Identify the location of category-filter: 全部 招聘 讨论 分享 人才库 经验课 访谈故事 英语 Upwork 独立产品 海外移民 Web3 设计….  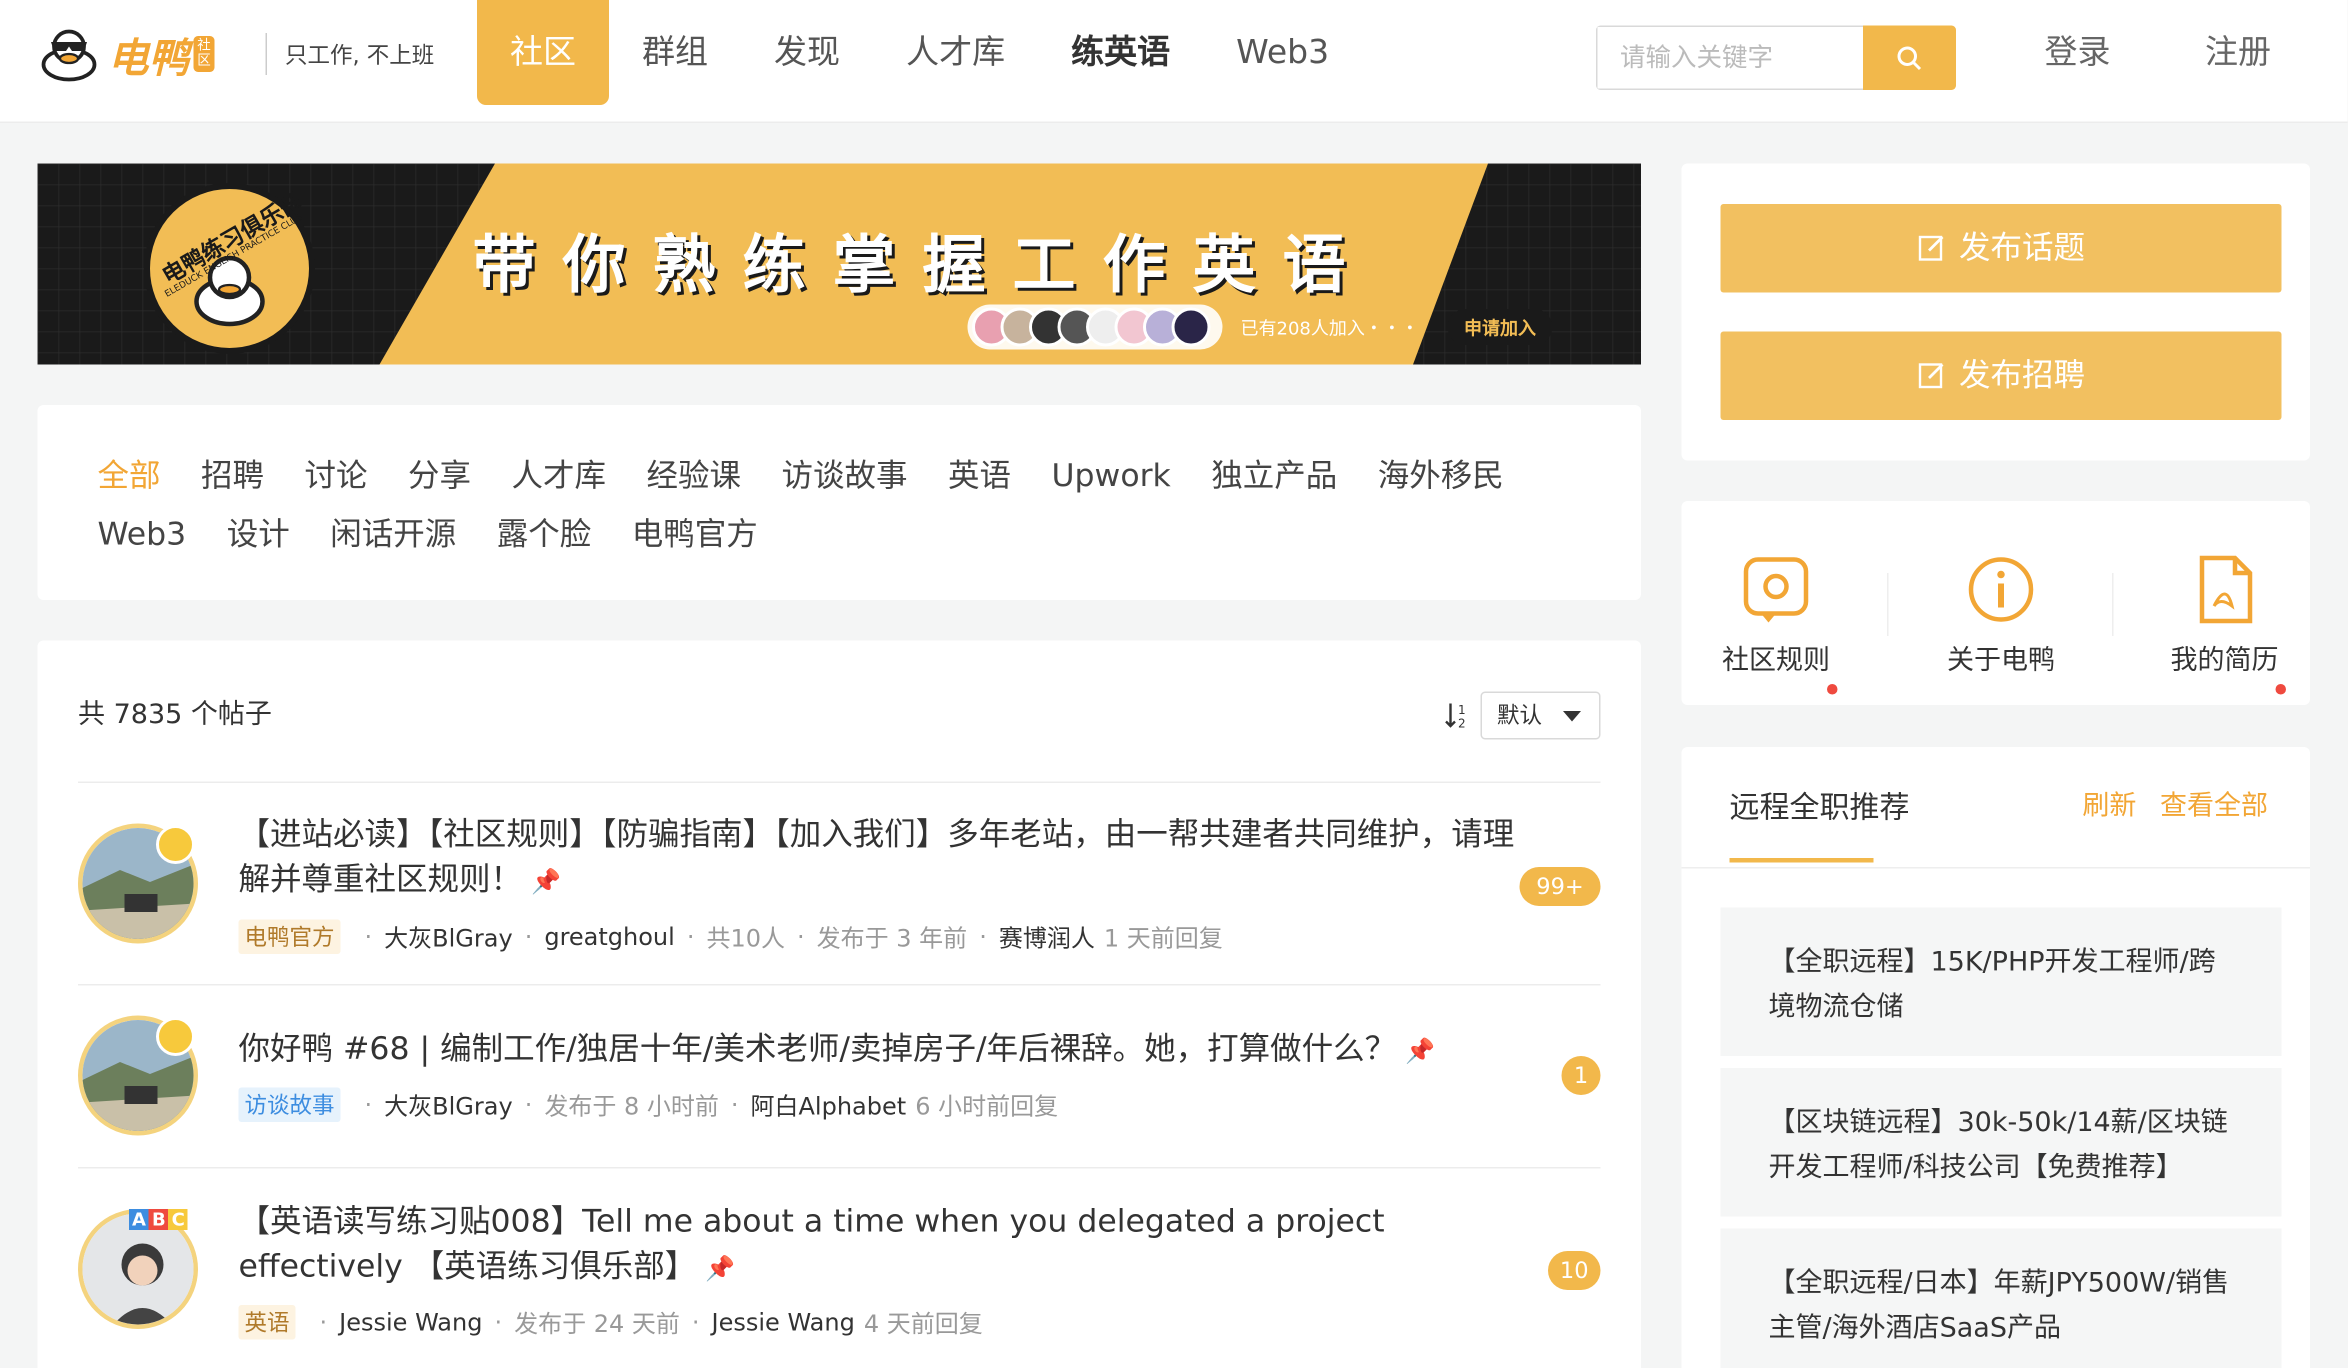
(839, 502).